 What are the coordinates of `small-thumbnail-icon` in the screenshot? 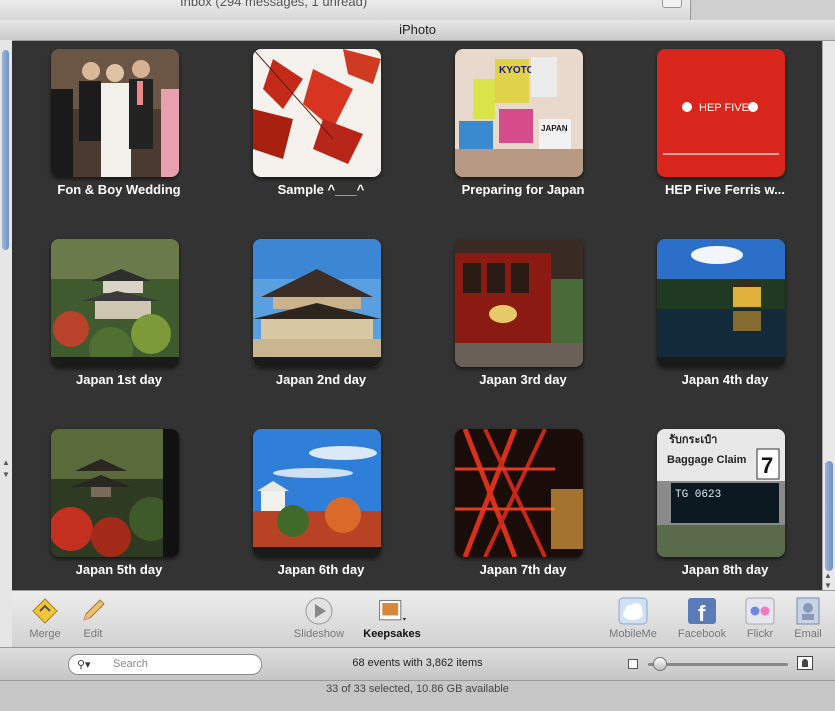 It's located at (633, 664).